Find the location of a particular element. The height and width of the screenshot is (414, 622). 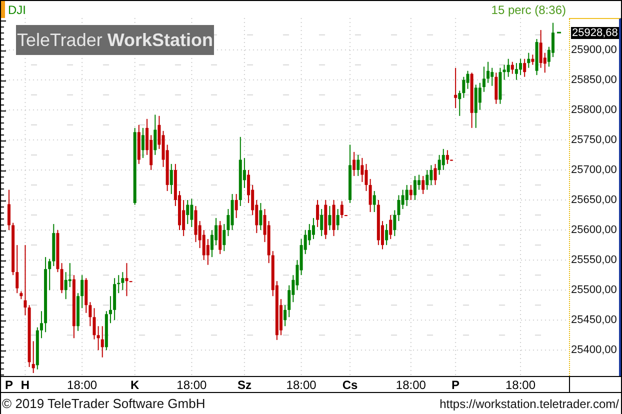

last-price-tag: 25928,68 is located at coordinates (595, 32).